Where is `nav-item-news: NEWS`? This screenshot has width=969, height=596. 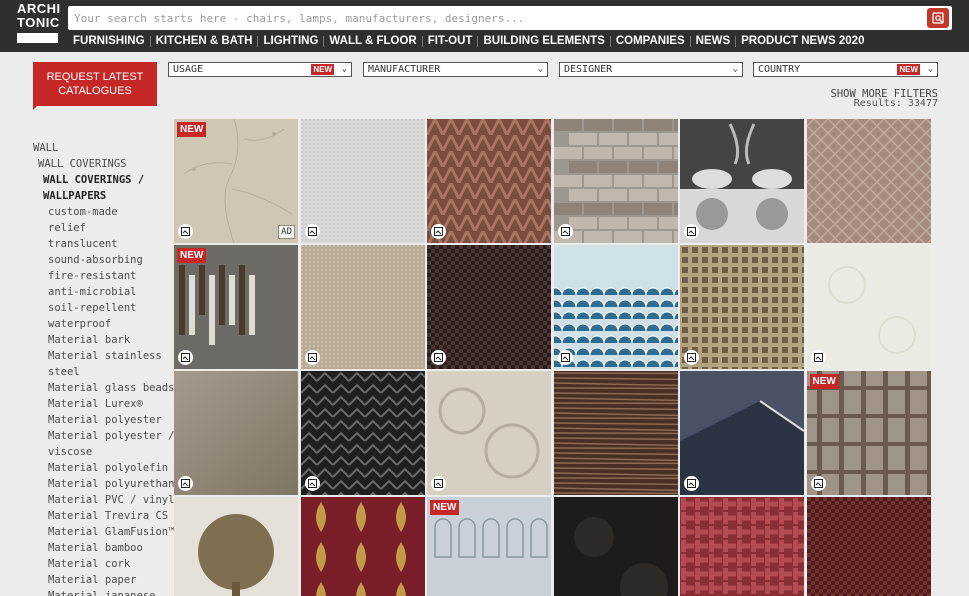
nav-item-news: NEWS is located at coordinates (713, 41).